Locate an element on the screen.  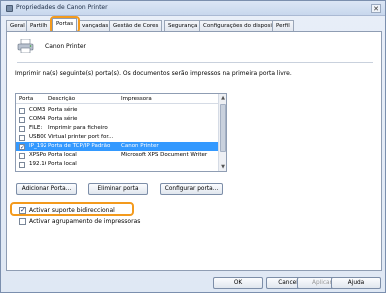
scroll-thumb is located at coordinates (223, 128).